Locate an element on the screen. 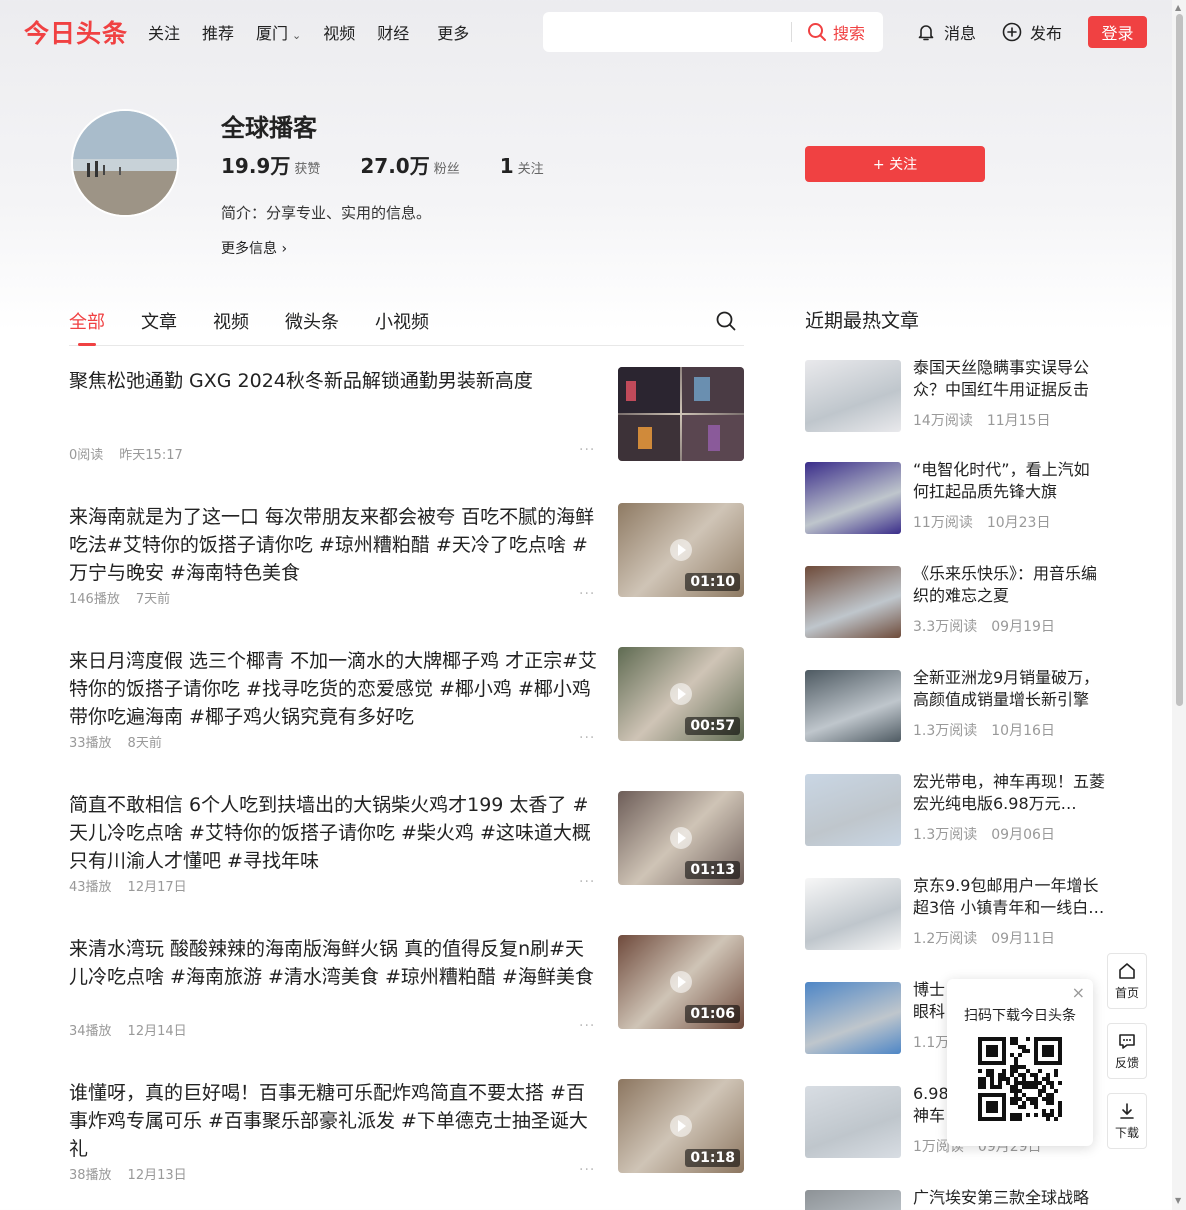 The image size is (1186, 1210). feed-item-title: 聚焦松弛通勤 GXG 2024秋冬新品解锁通勤男装新高度 is located at coordinates (334, 381).